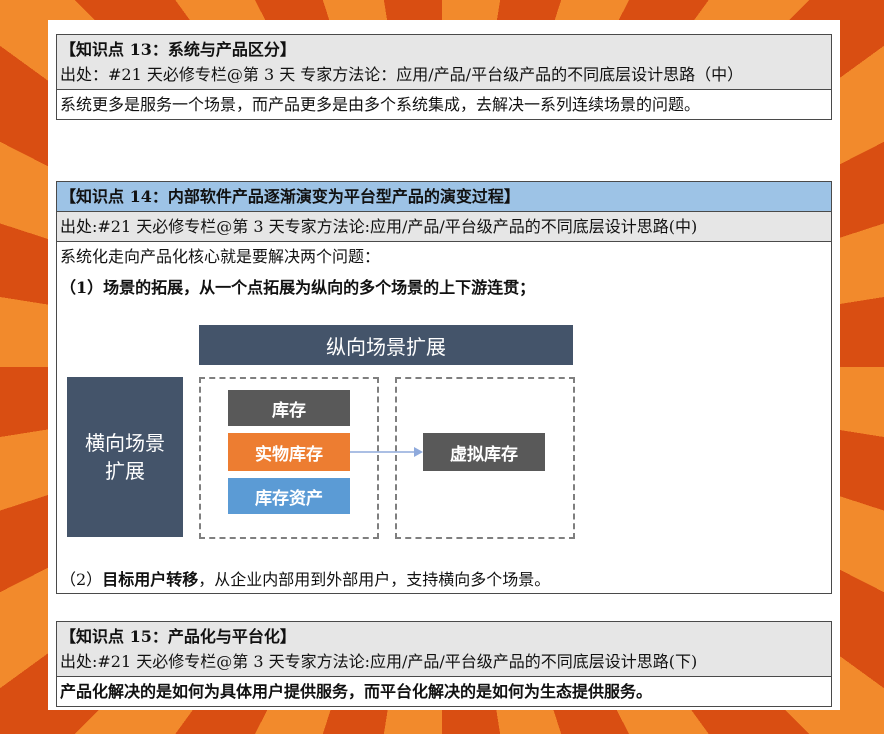 Image resolution: width=884 pixels, height=734 pixels. I want to click on card-14-header: 【知识点 14：内部软件产品逐渐演变为平台型产品的演变过程】, so click(444, 197).